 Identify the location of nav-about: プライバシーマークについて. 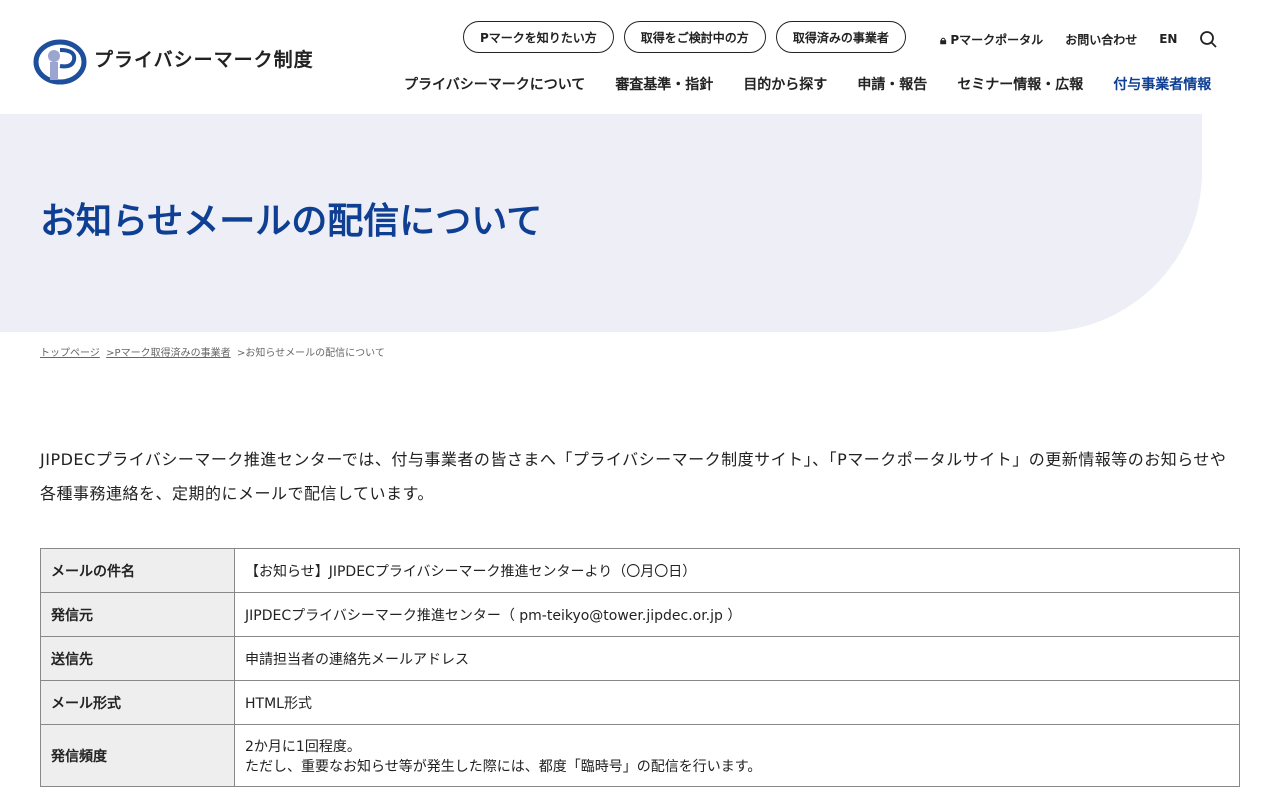
(494, 84).